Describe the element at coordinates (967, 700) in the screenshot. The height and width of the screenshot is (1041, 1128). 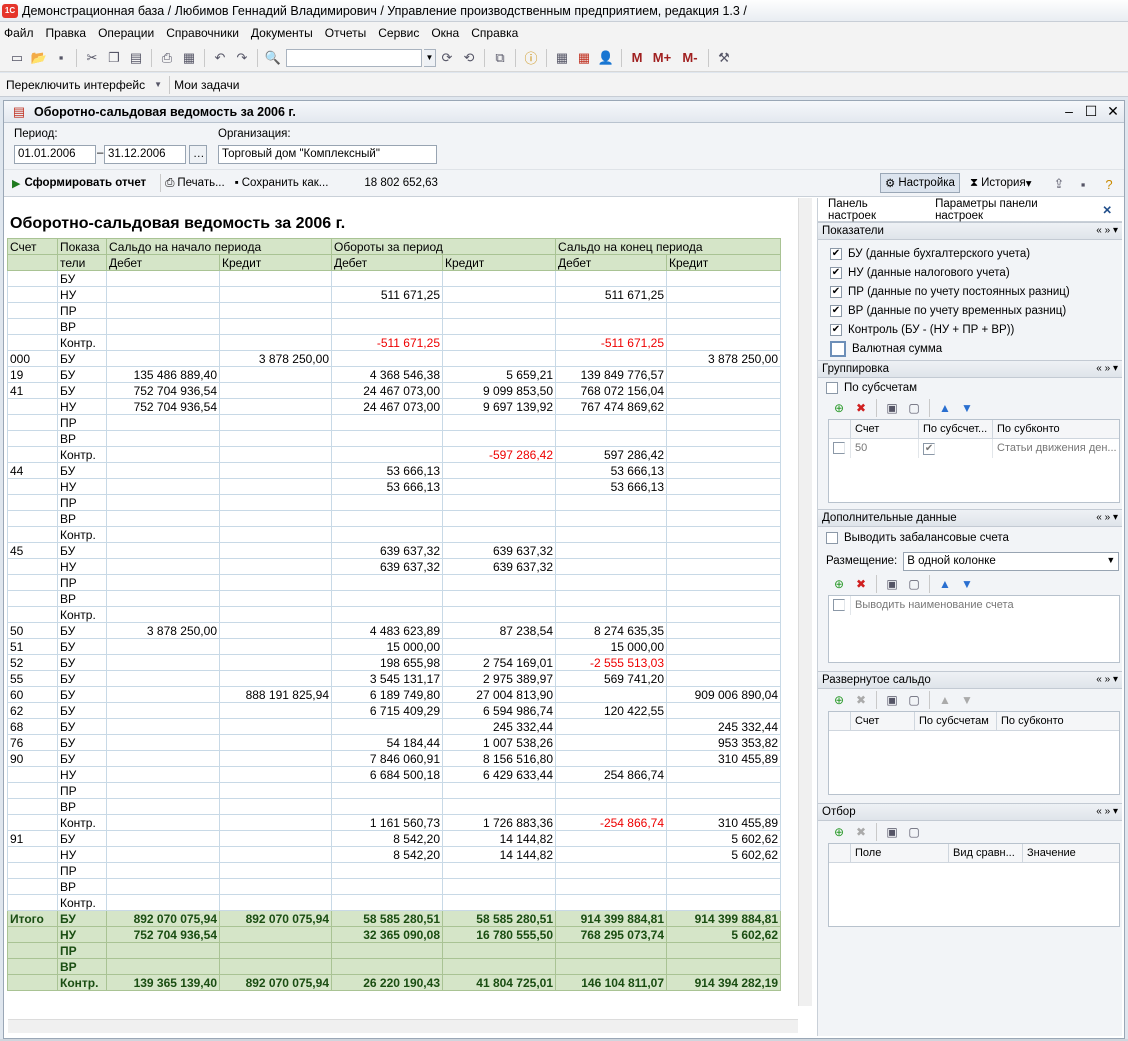
I see `move-down-icon: ▼` at that location.